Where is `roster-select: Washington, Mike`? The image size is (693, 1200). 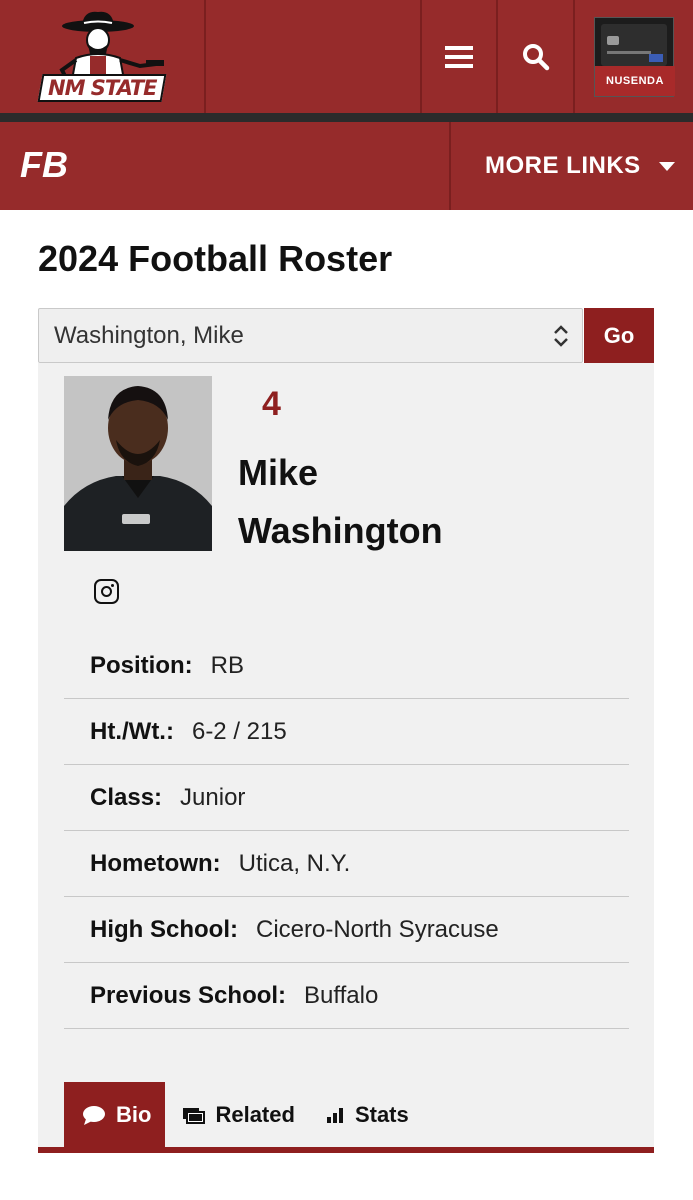
roster-select: Washington, Mike is located at coordinates (310, 335).